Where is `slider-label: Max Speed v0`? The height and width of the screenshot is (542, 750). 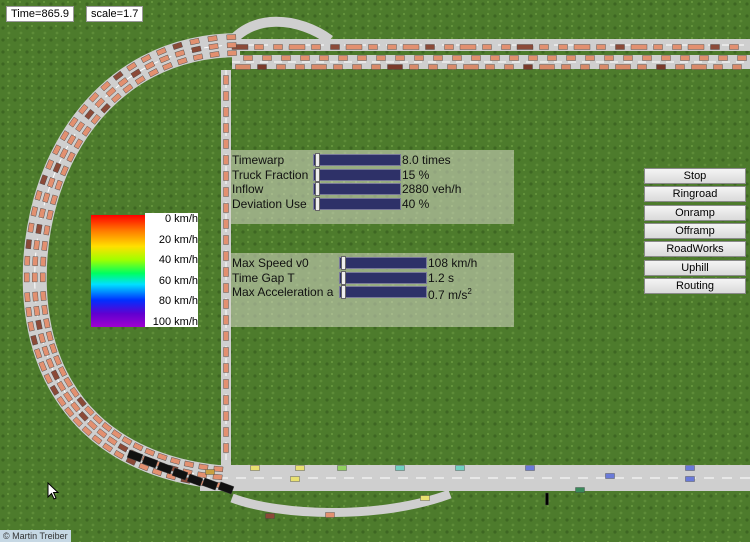
slider-label: Max Speed v0 is located at coordinates (270, 263).